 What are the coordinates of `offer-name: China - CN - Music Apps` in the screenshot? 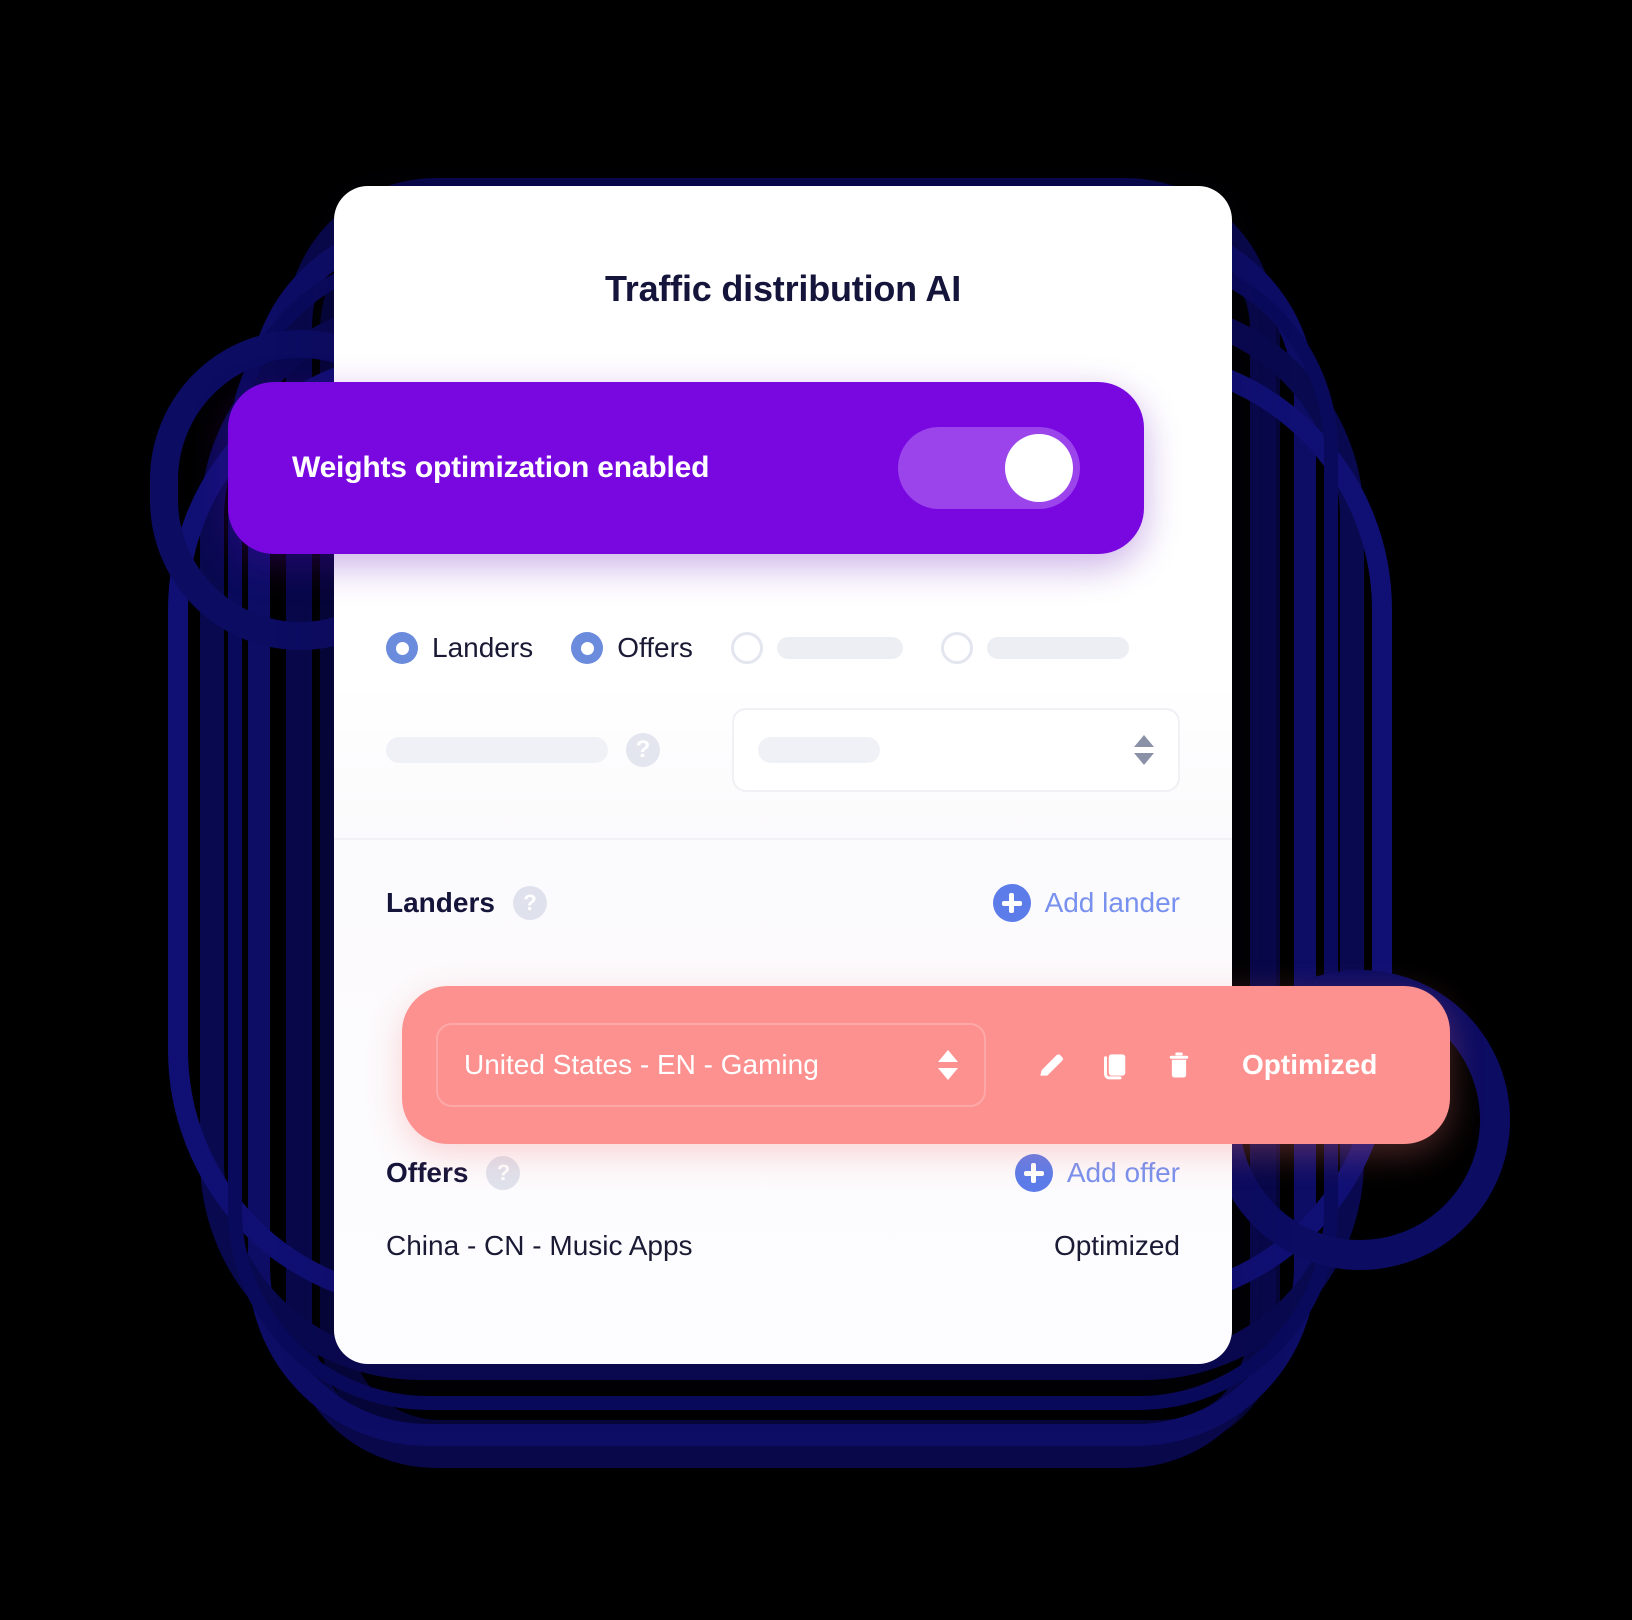 It's located at (539, 1245).